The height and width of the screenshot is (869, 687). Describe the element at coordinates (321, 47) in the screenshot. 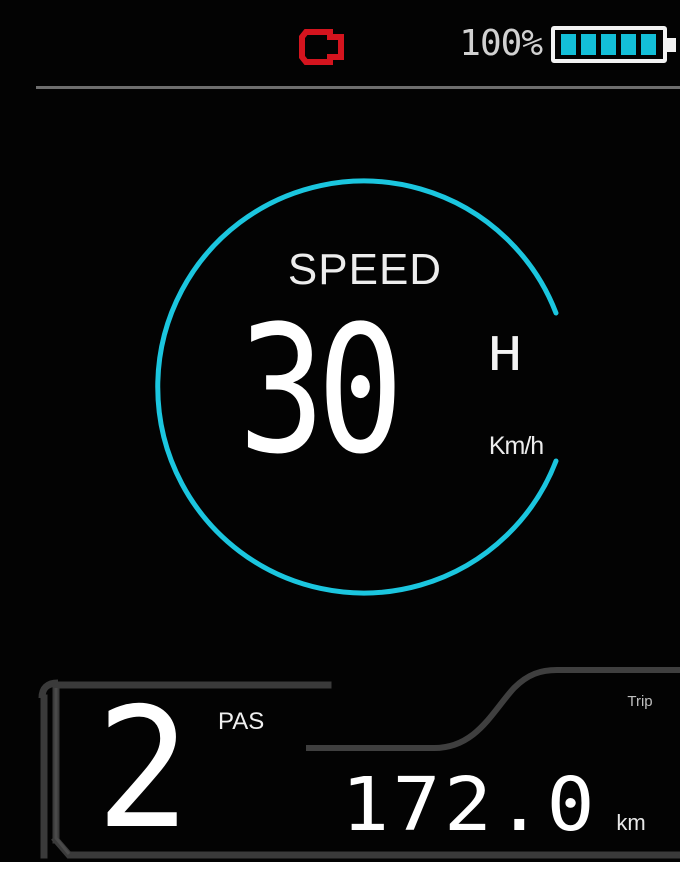

I see `motor-warning-icon` at that location.